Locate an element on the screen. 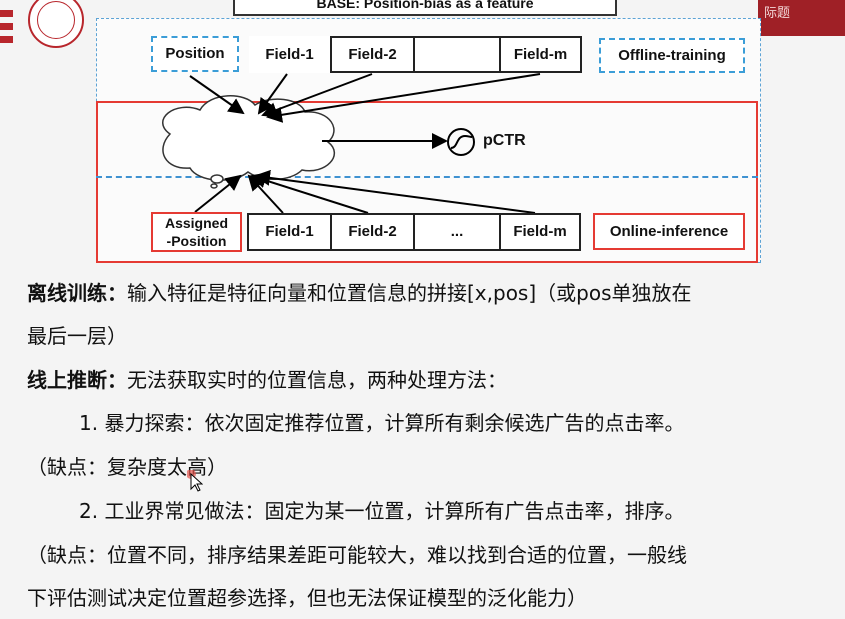 The image size is (845, 619). diagram-arrows is located at coordinates (351, 143).